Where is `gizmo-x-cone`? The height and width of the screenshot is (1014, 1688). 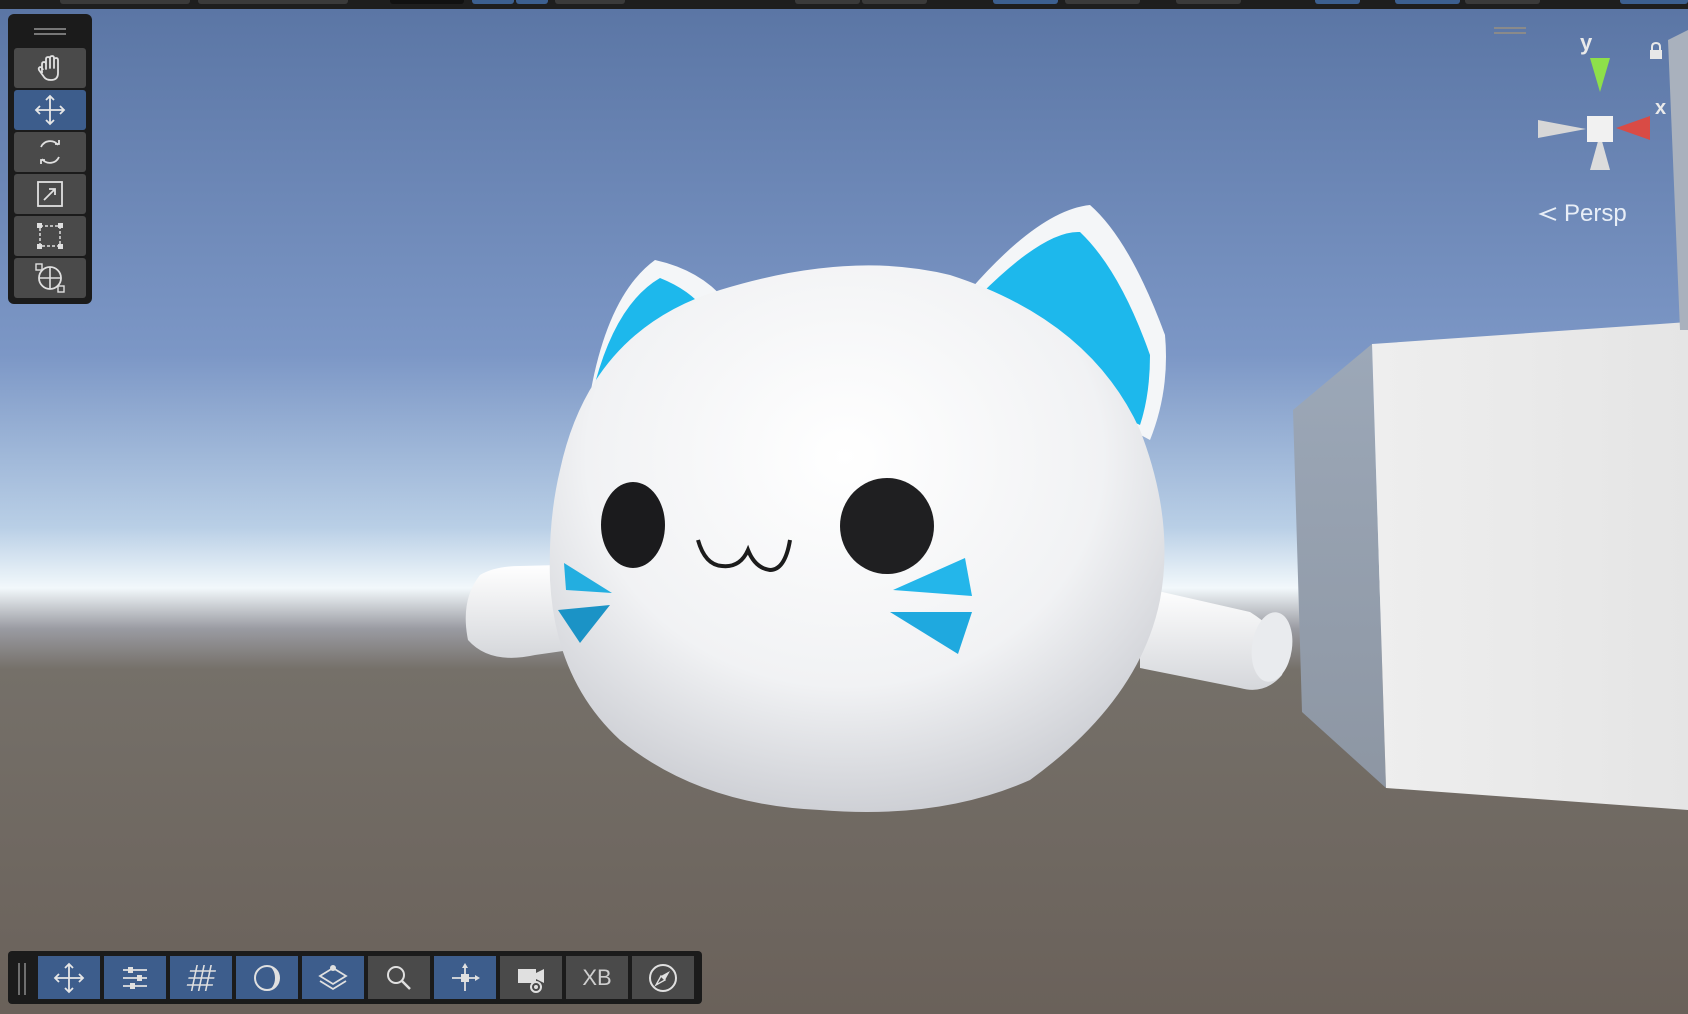 gizmo-x-cone is located at coordinates (1633, 128).